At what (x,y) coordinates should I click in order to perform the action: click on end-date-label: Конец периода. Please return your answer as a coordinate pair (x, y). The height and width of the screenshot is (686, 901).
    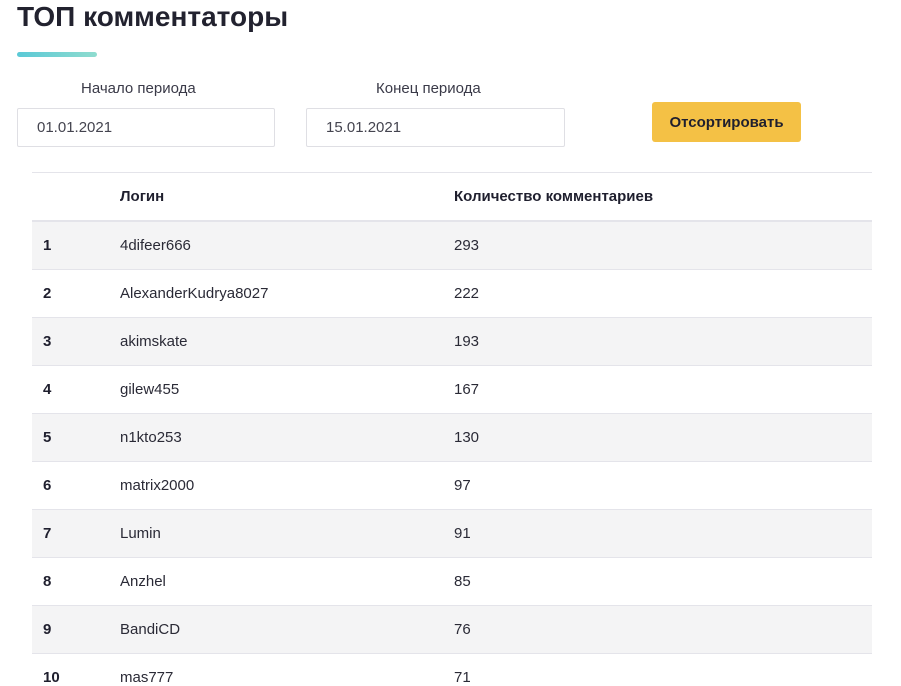
    Looking at the image, I should click on (428, 88).